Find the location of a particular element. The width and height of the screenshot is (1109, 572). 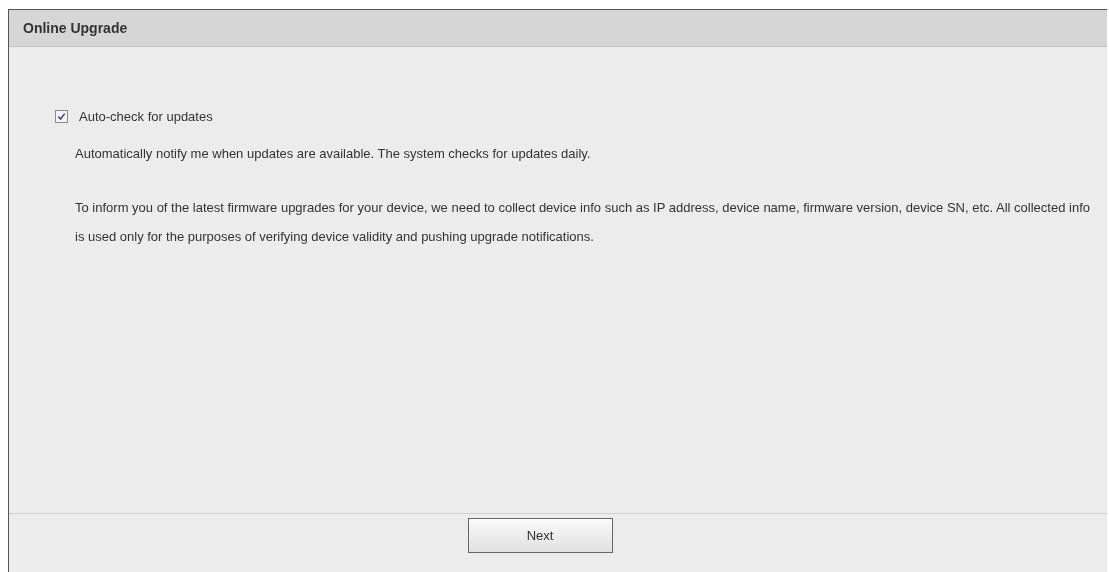

panel-title: Online Upgrade is located at coordinates (75, 28).